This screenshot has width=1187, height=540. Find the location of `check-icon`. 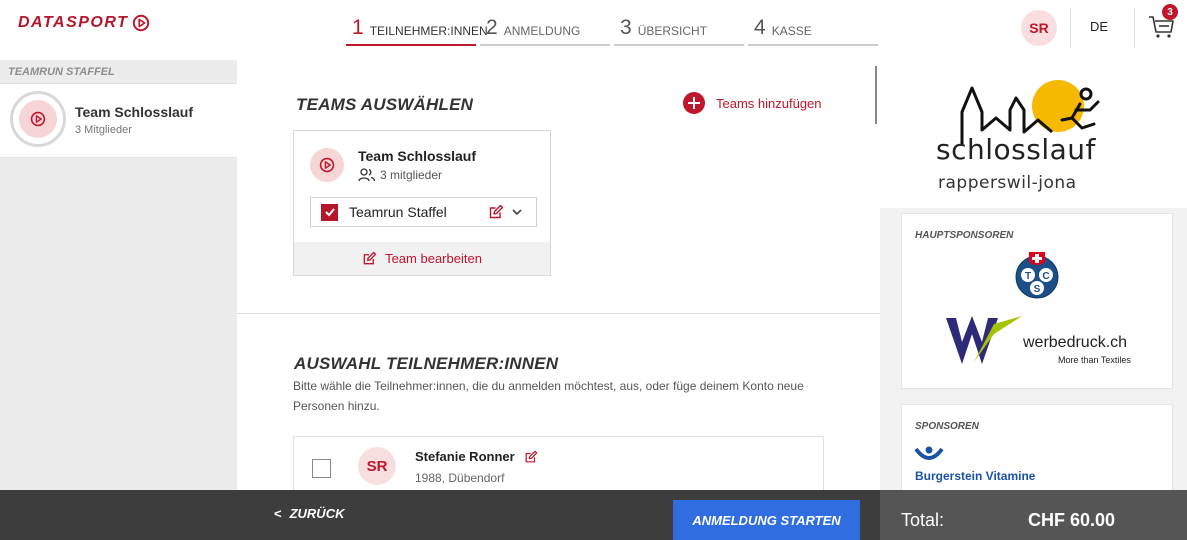

check-icon is located at coordinates (329, 212).